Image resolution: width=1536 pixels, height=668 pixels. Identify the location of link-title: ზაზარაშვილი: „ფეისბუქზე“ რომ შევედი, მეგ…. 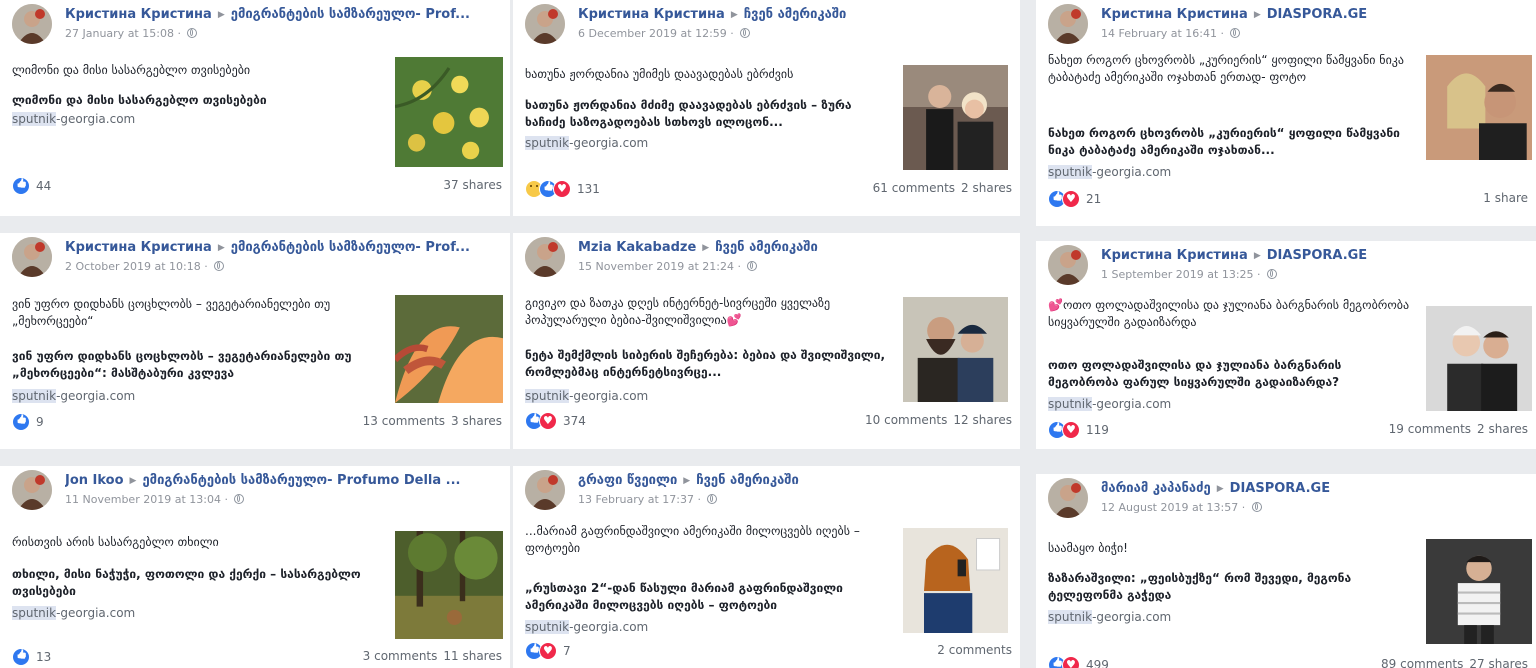
(1230, 587).